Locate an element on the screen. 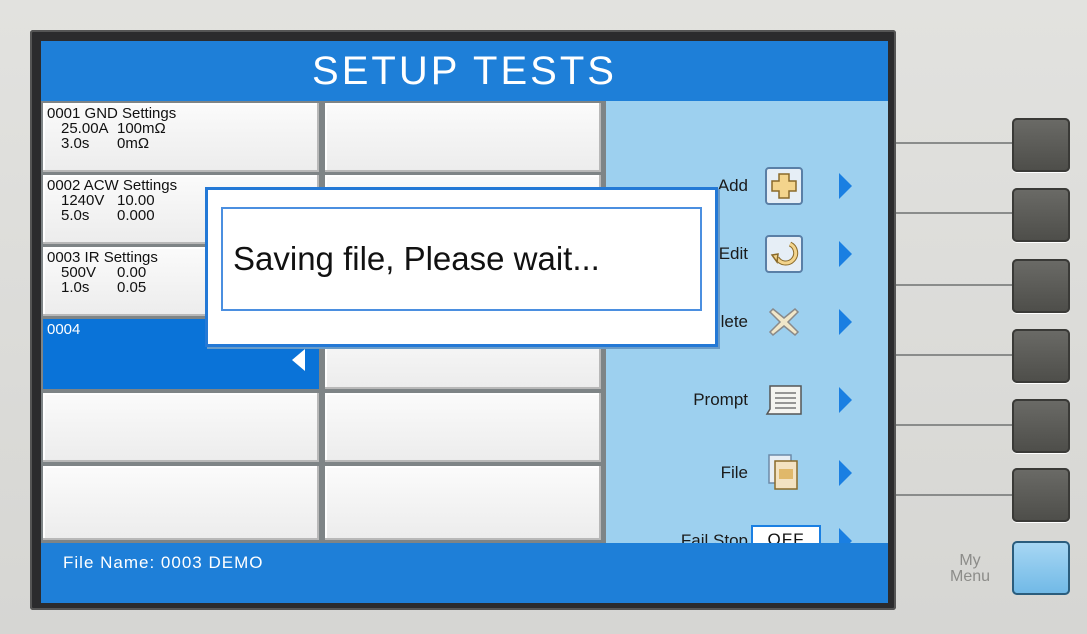 This screenshot has width=1087, height=634. soft-key-2-button is located at coordinates (1041, 215).